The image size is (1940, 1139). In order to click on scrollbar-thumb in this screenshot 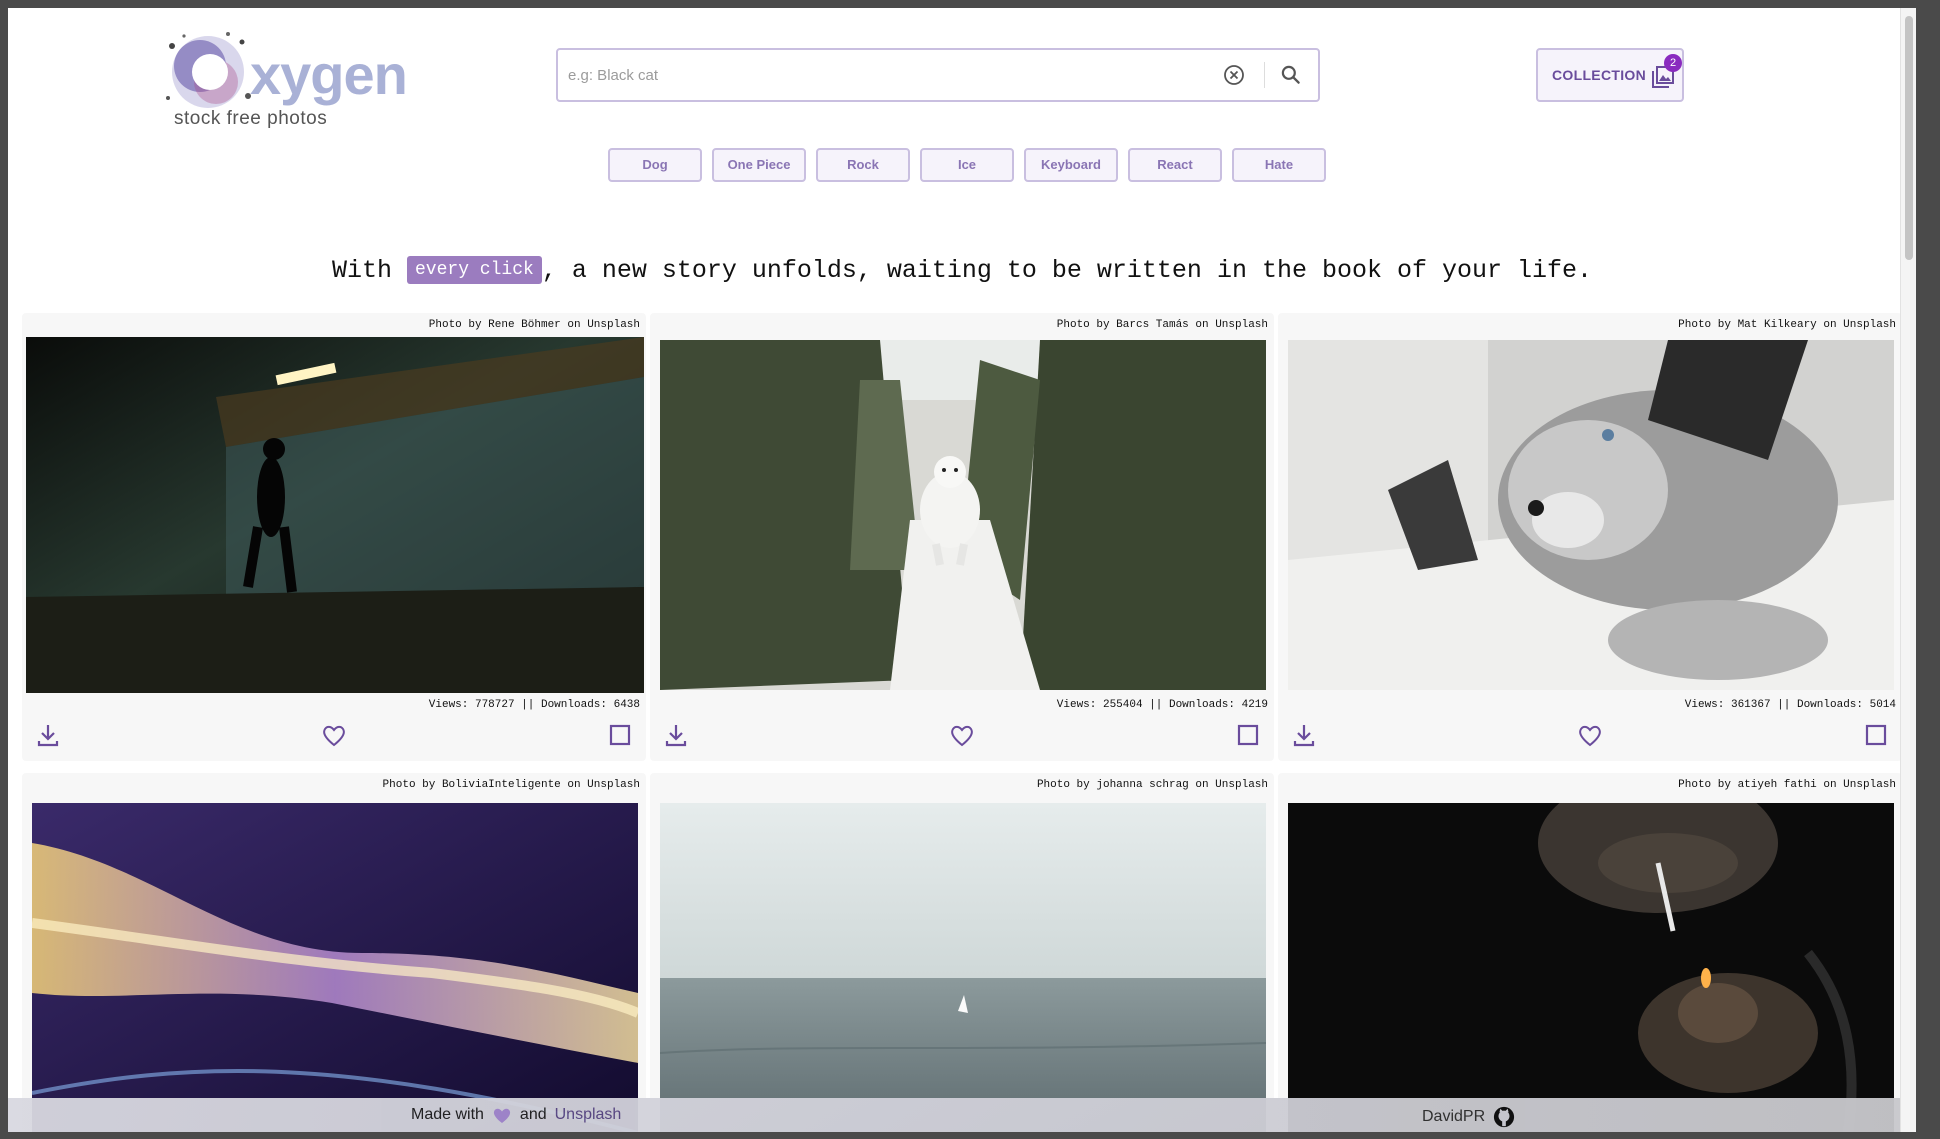, I will do `click(1909, 138)`.